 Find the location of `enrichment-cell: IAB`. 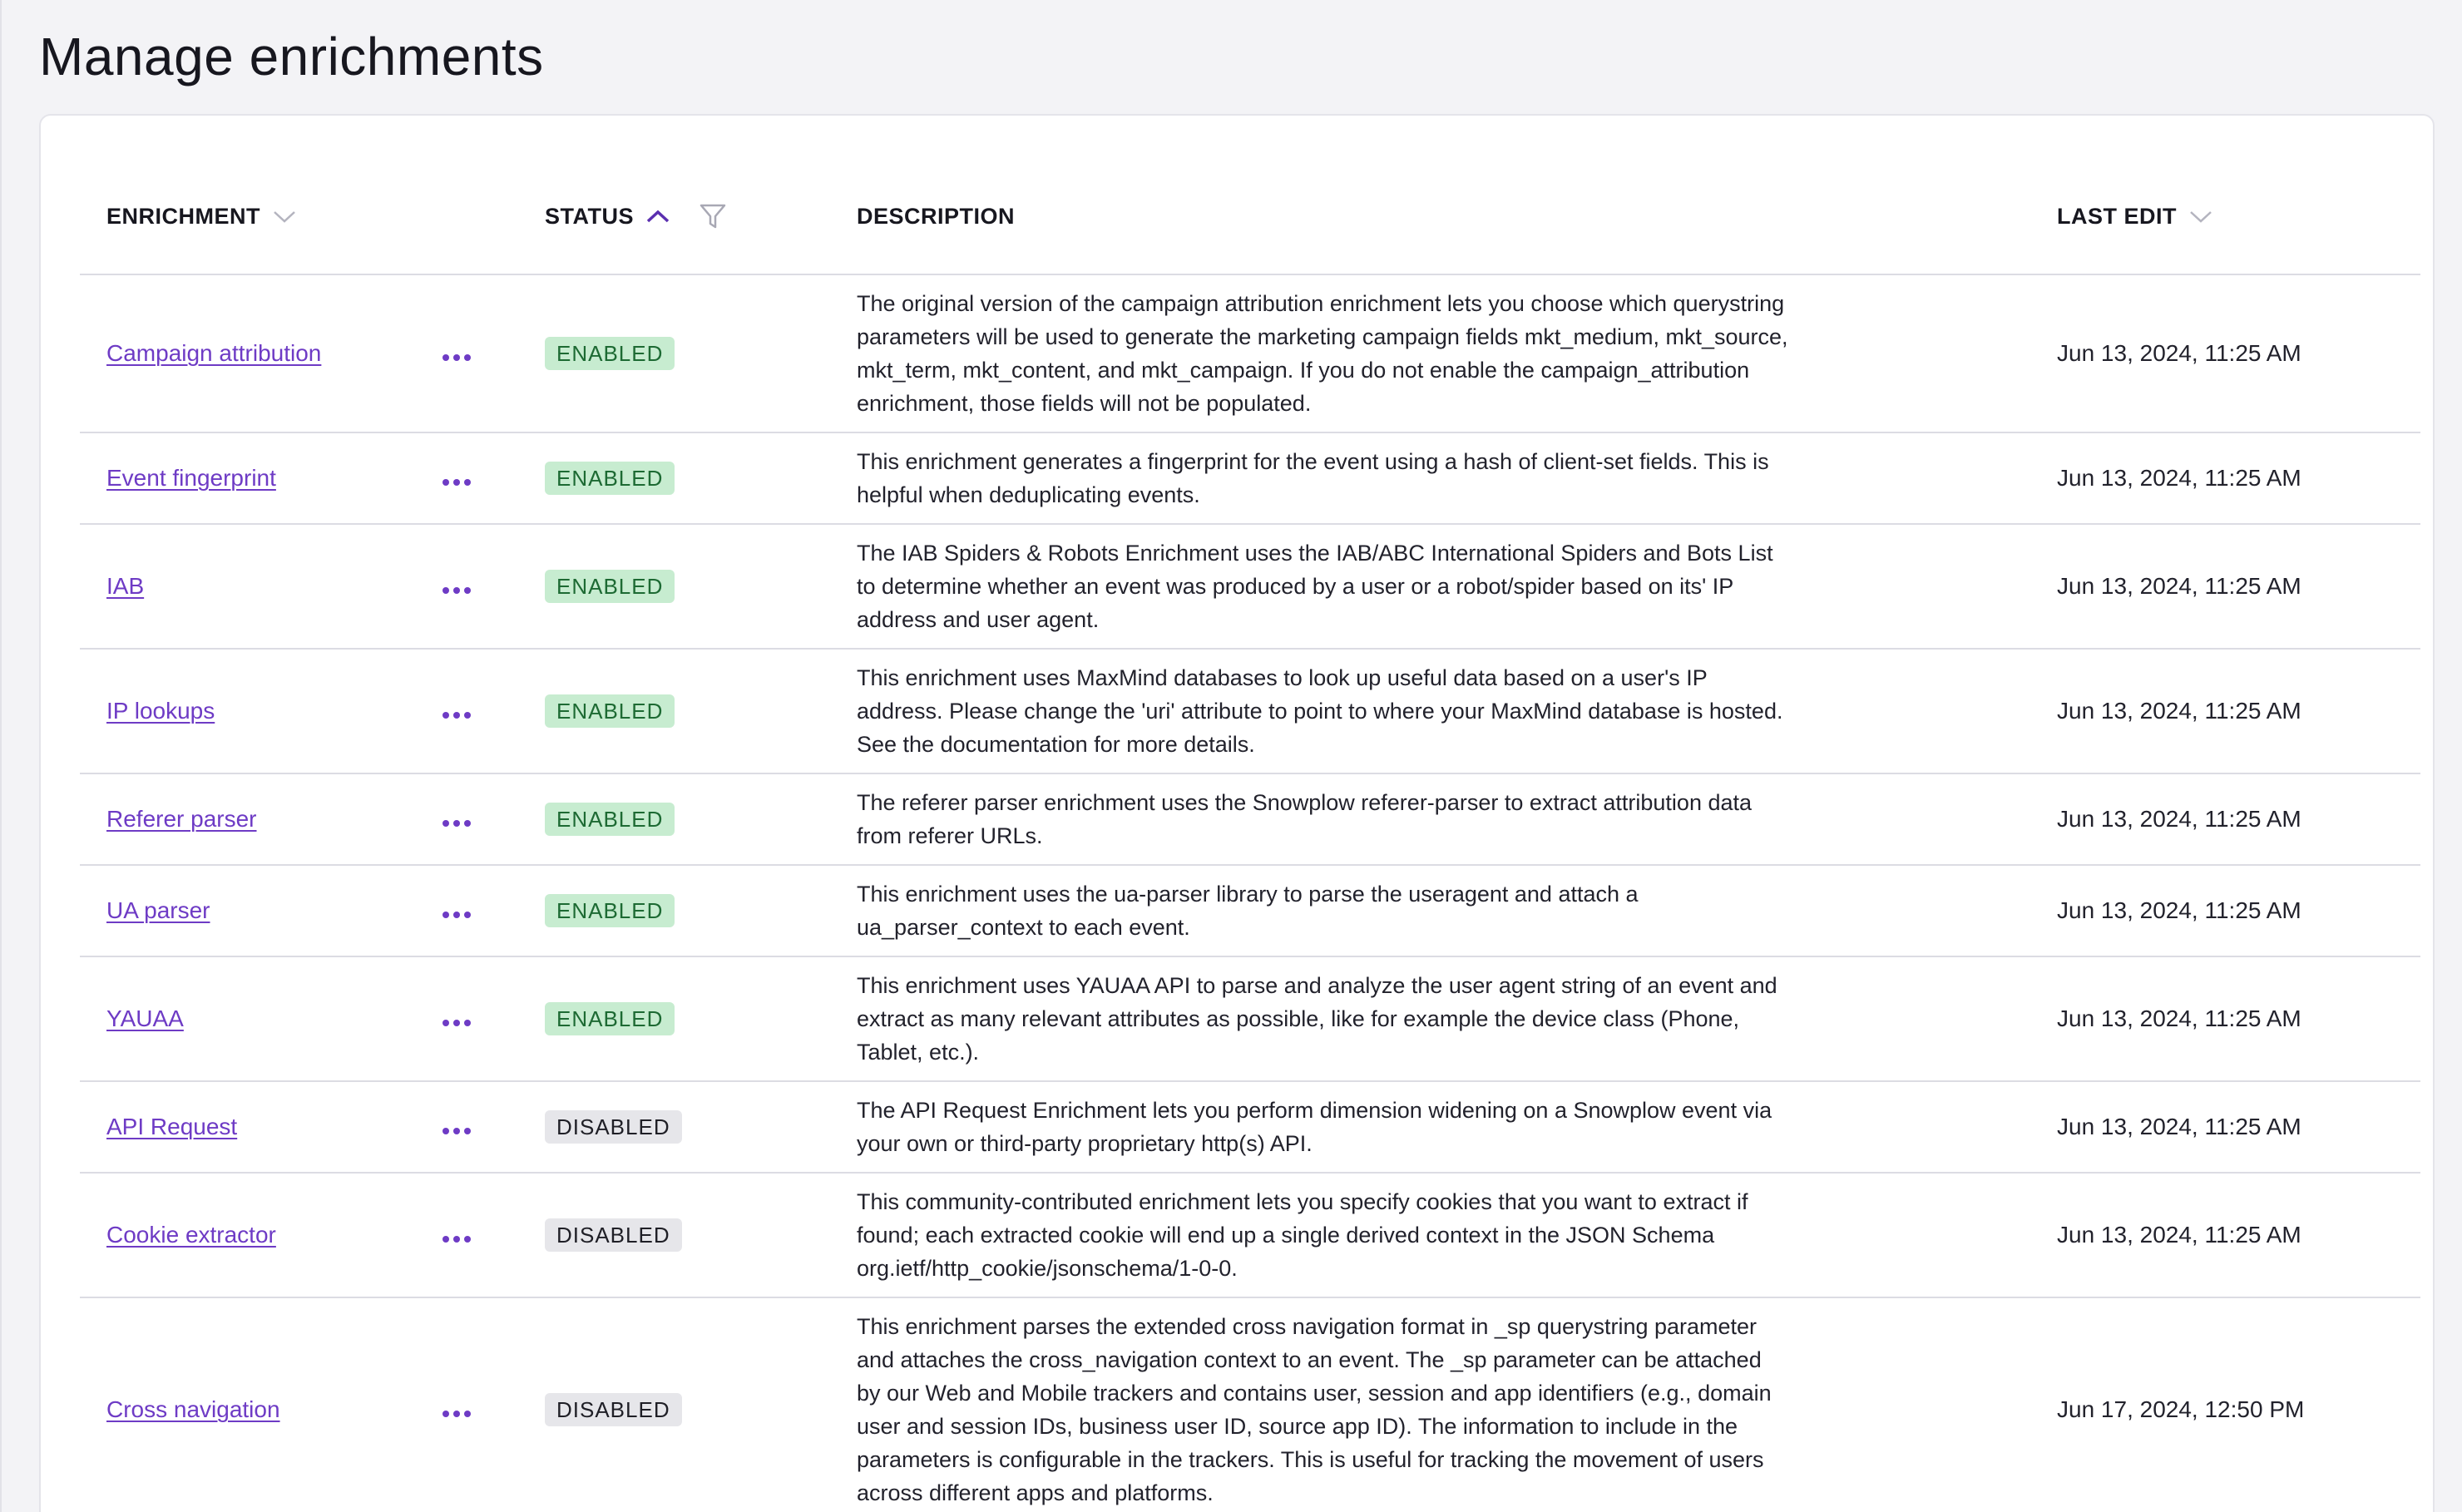

enrichment-cell: IAB is located at coordinates (260, 587).